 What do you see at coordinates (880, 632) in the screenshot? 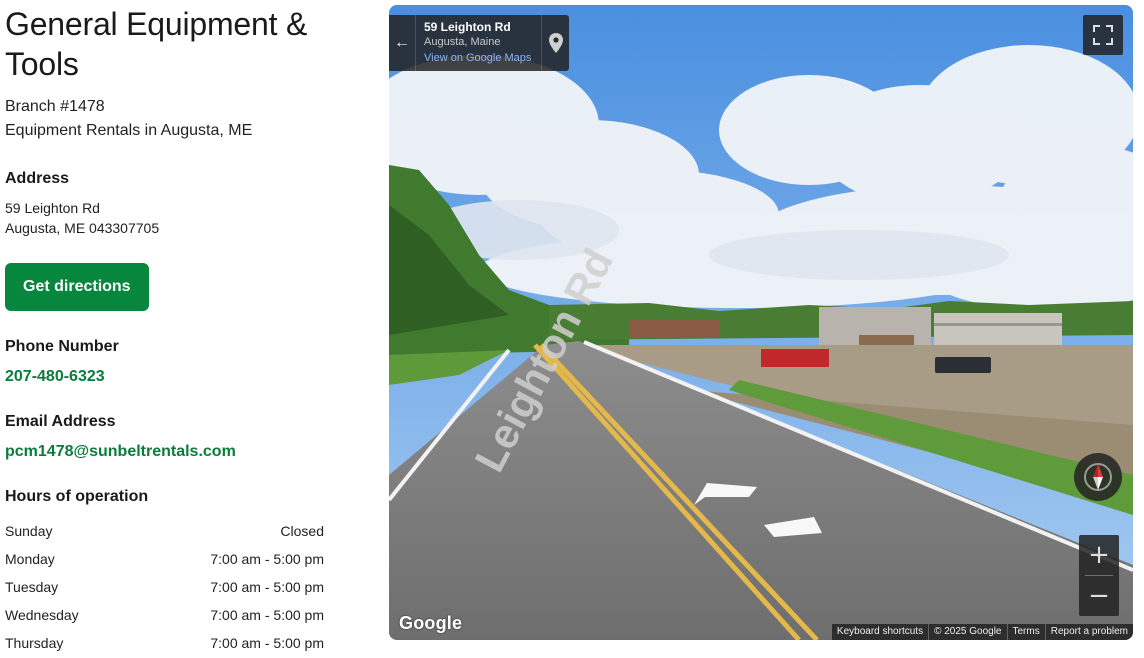
I see `keyboard-shortcuts-link: Keyboard shortcuts` at bounding box center [880, 632].